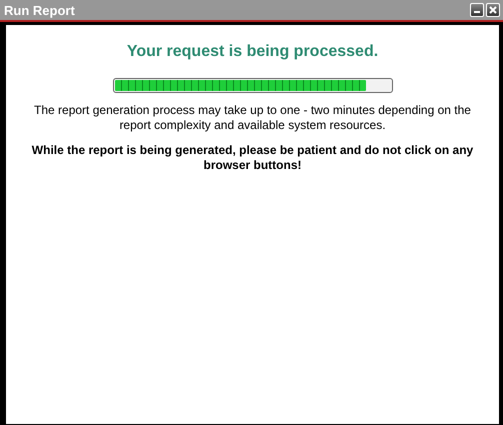 This screenshot has width=503, height=425. I want to click on status-heading: Your request is being processed., so click(252, 52).